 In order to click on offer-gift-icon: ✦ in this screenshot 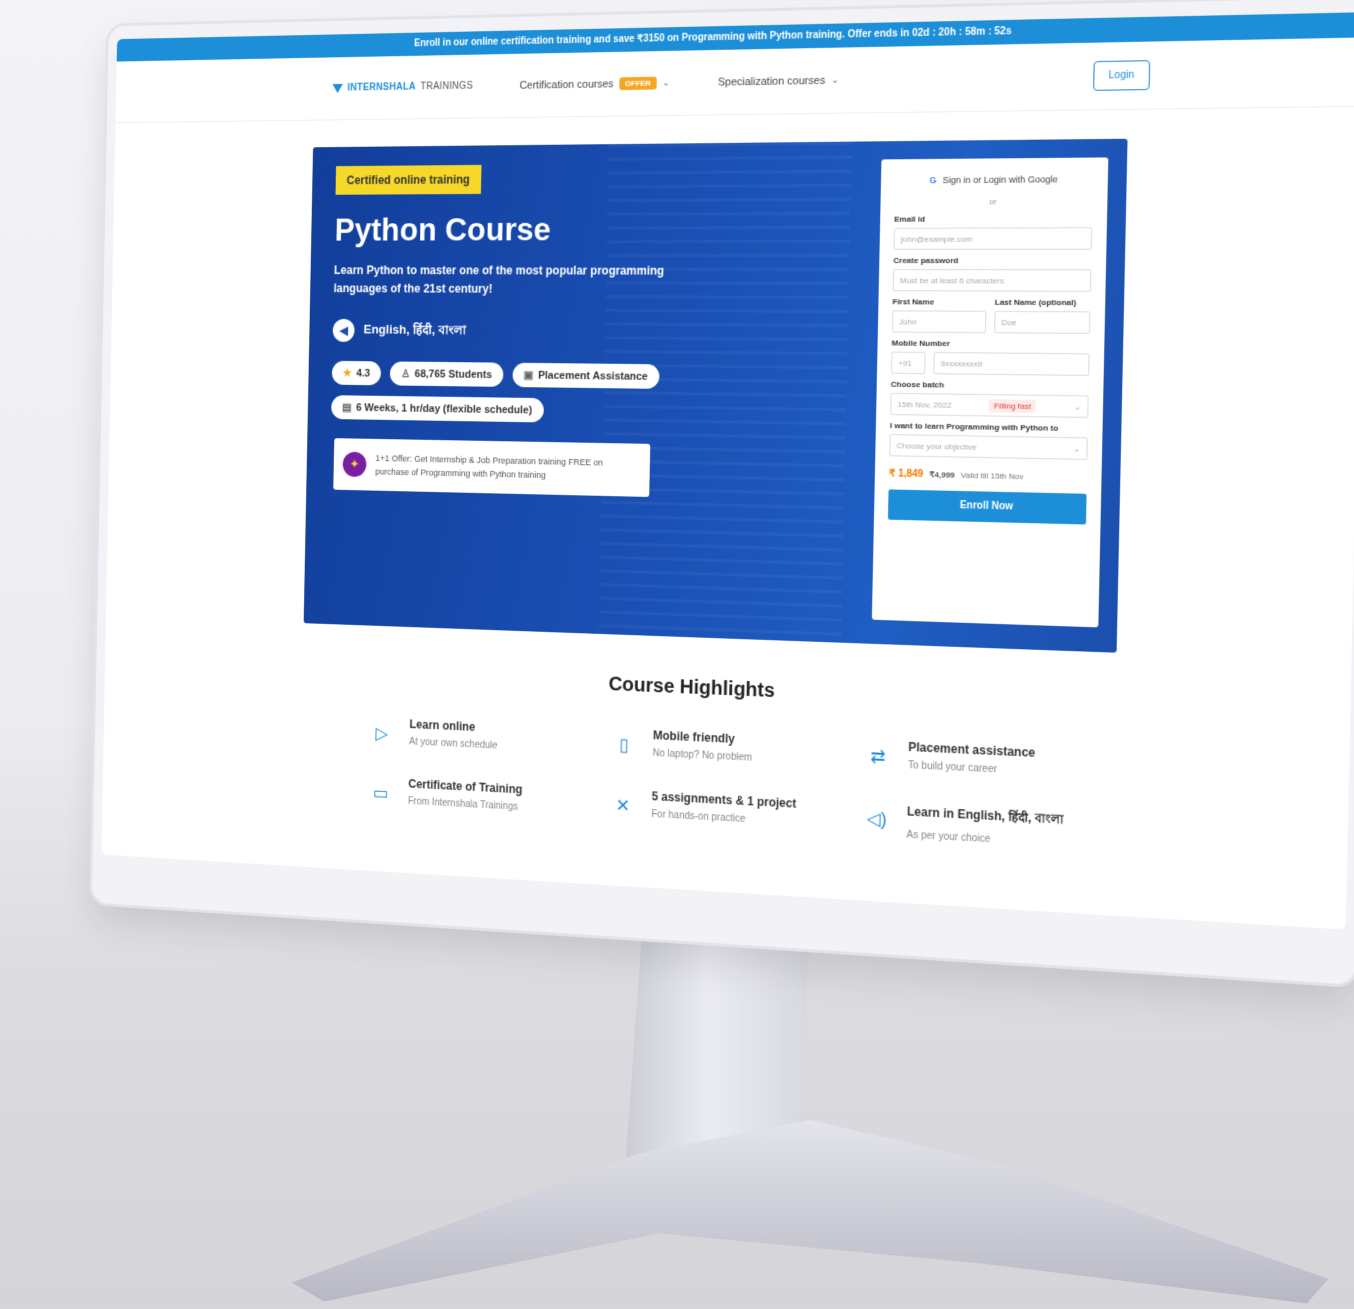, I will do `click(354, 464)`.